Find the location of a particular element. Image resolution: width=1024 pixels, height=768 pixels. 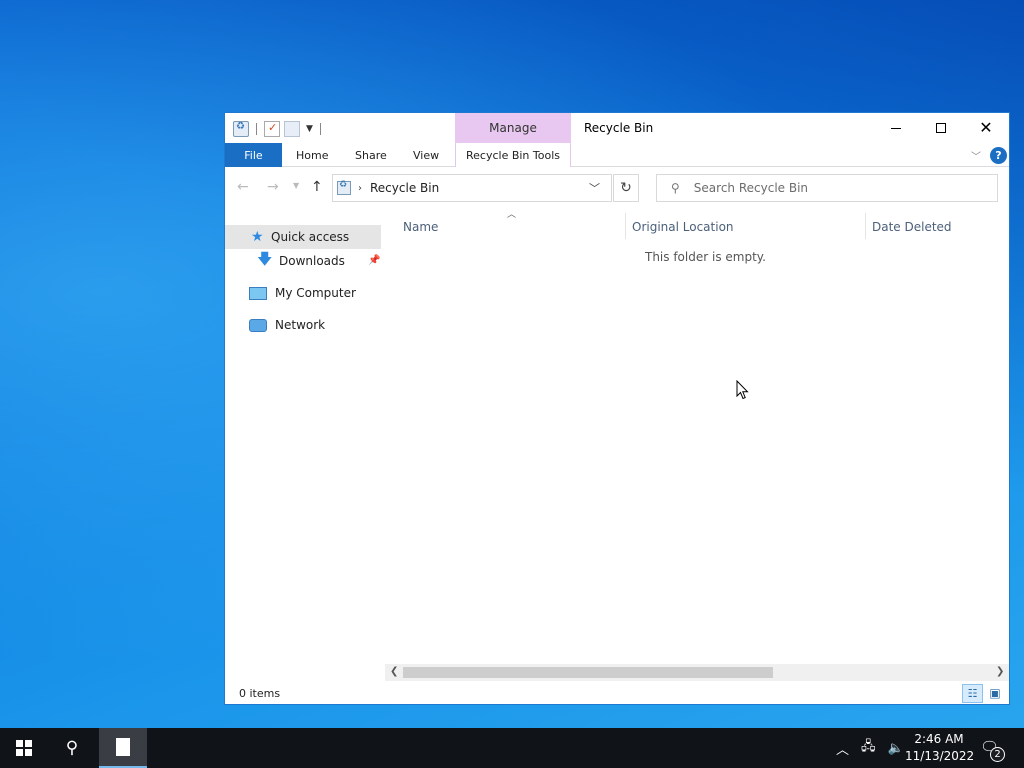

column-header-name: Name is located at coordinates (420, 227).